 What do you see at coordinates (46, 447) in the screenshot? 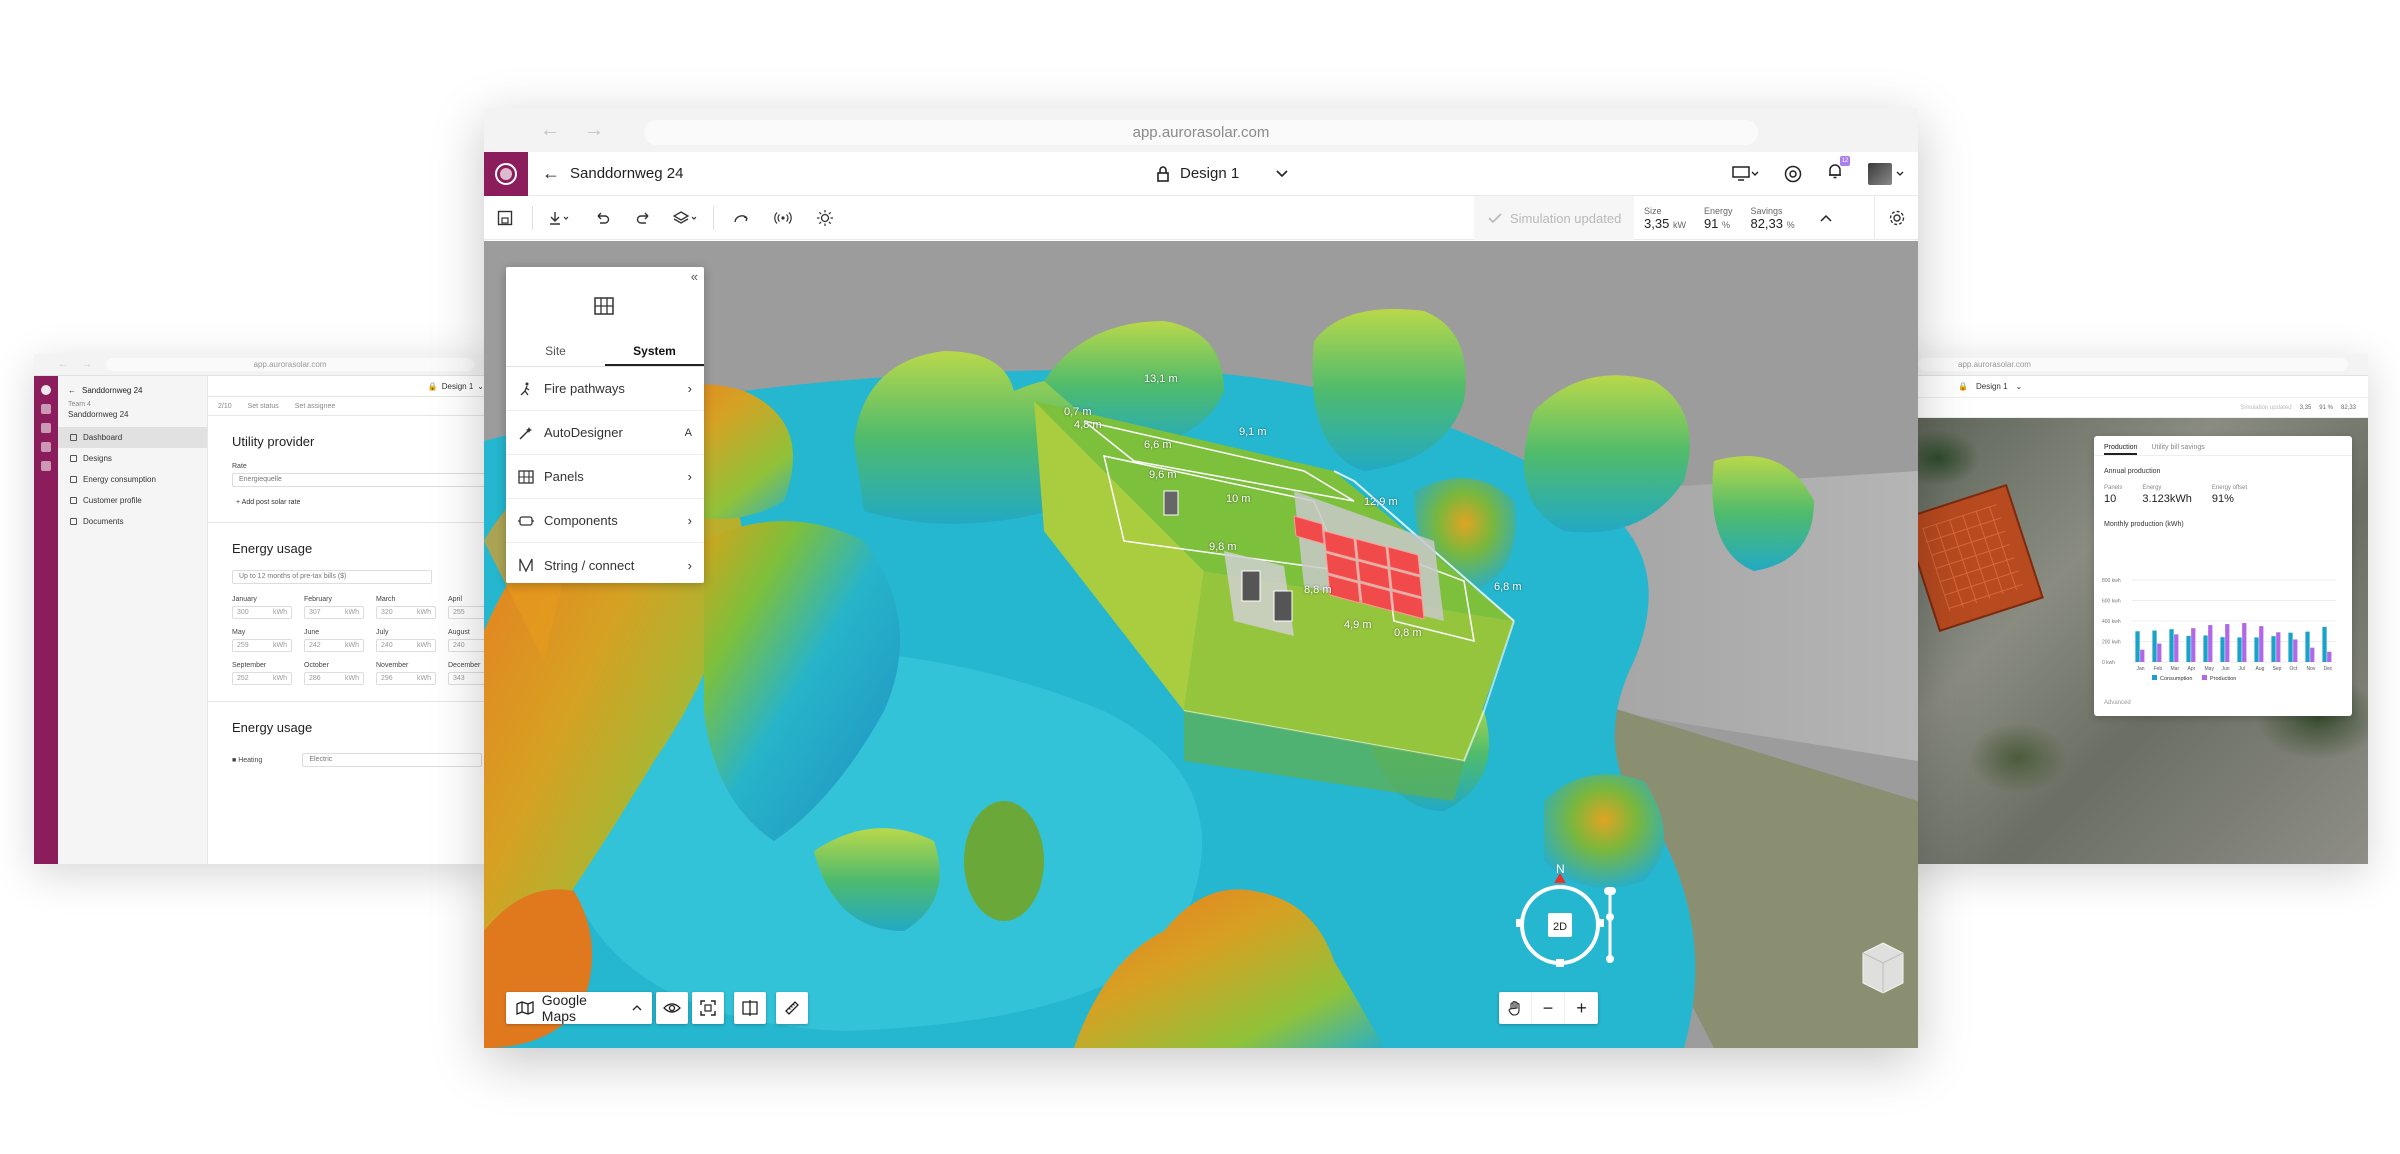
I see `settings-icon` at bounding box center [46, 447].